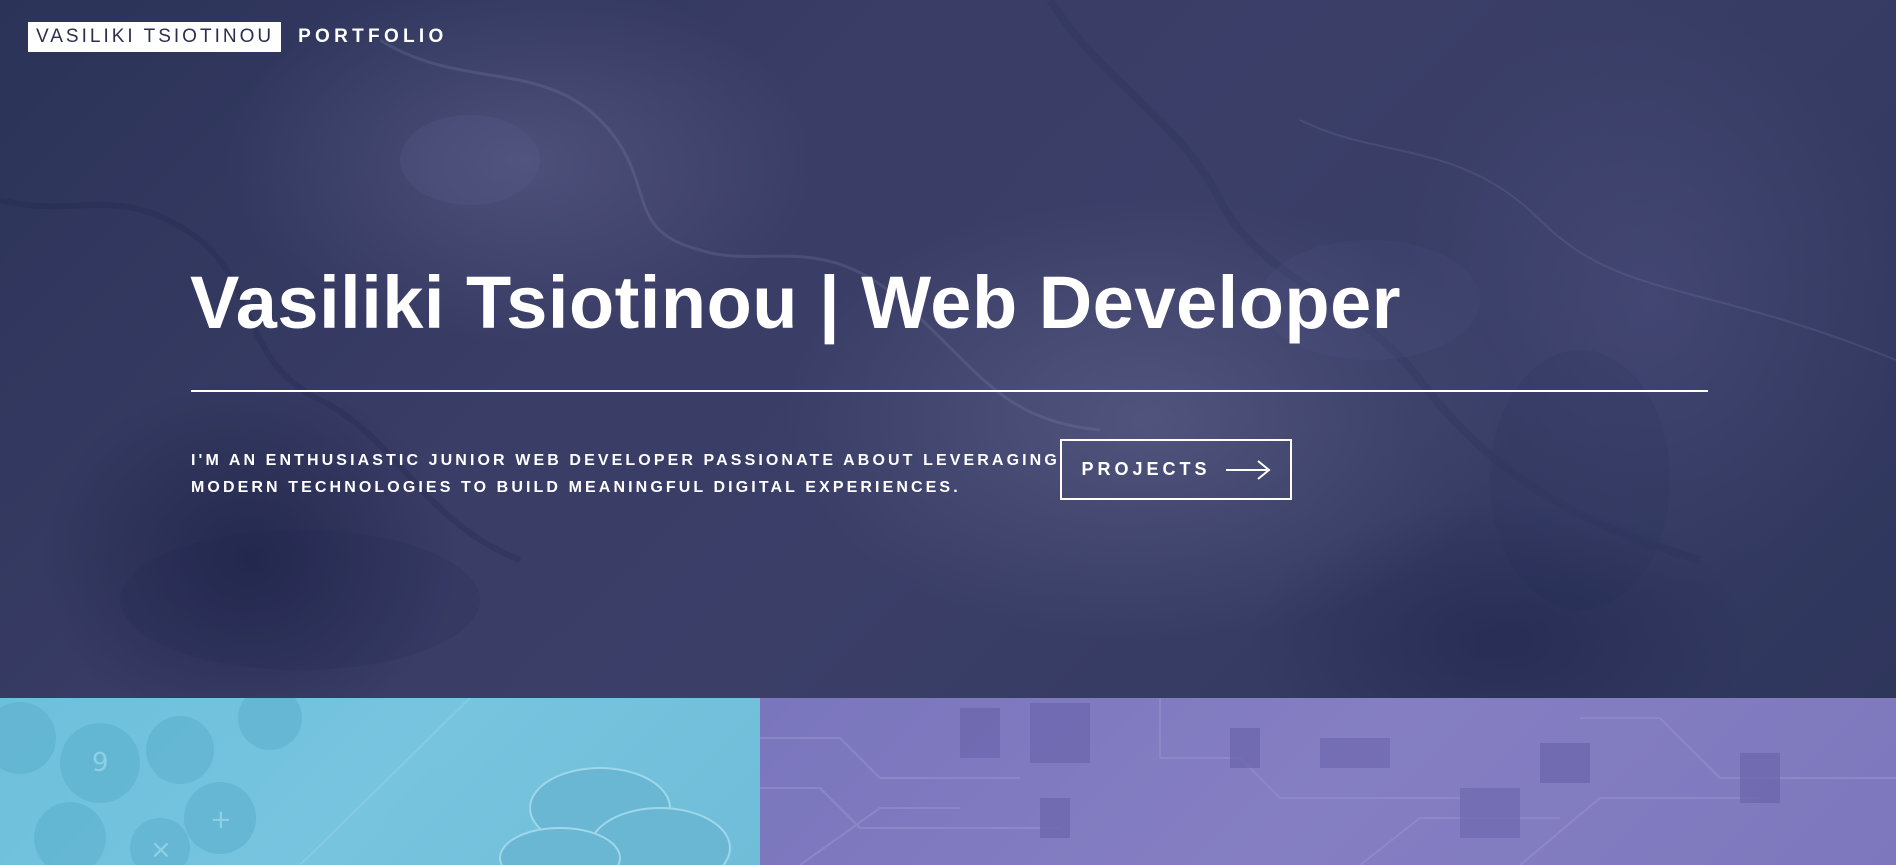  I want to click on calculator-coins-image: 9 + ×, so click(365, 781).